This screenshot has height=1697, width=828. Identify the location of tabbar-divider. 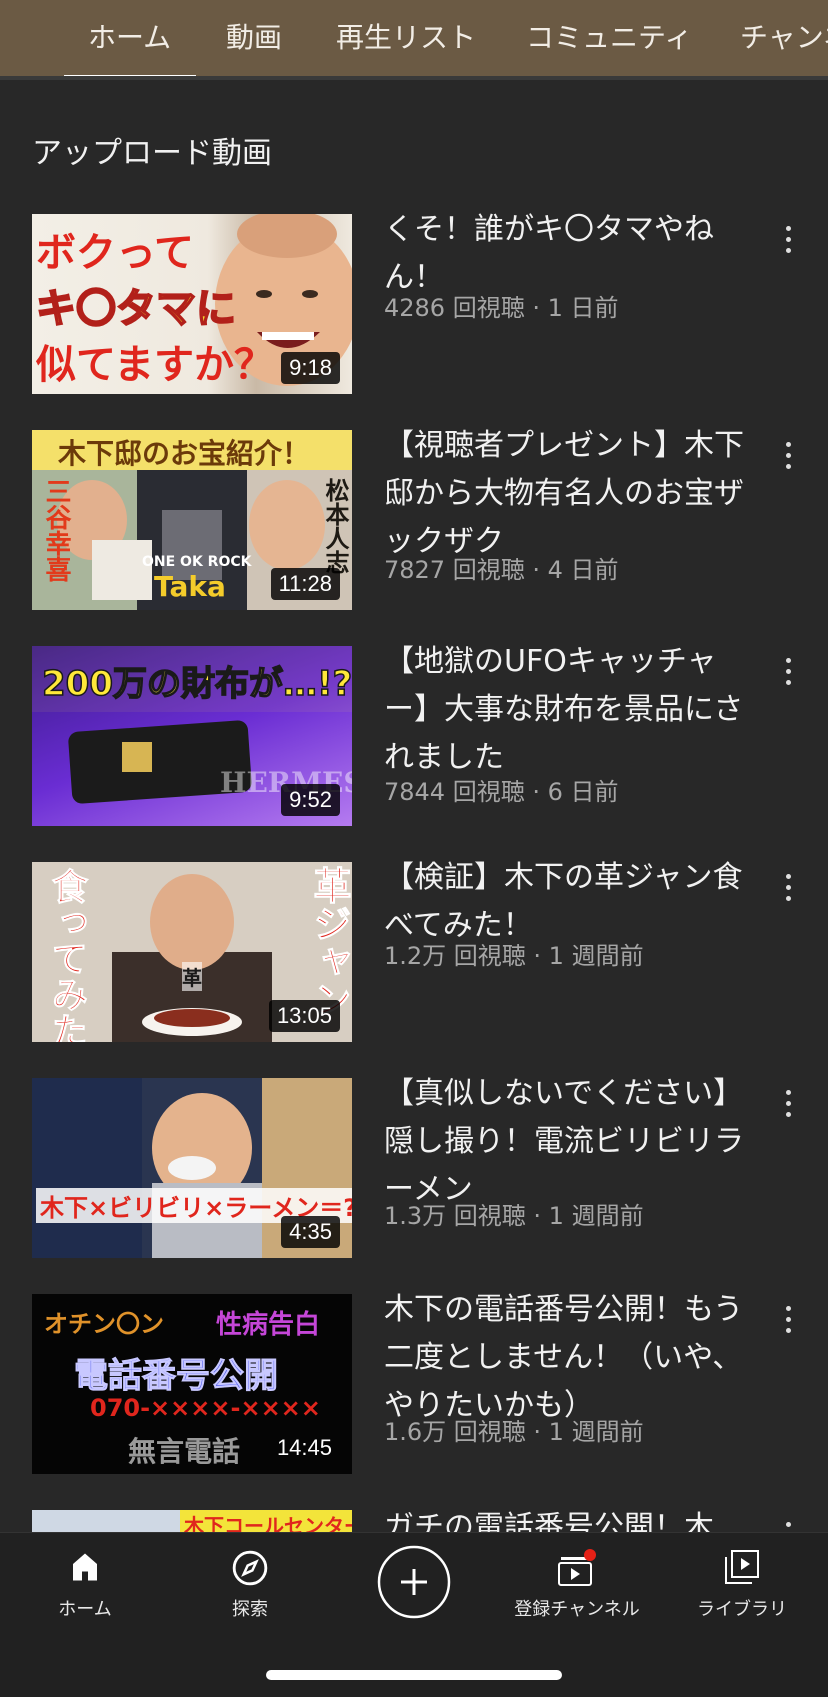
(414, 78).